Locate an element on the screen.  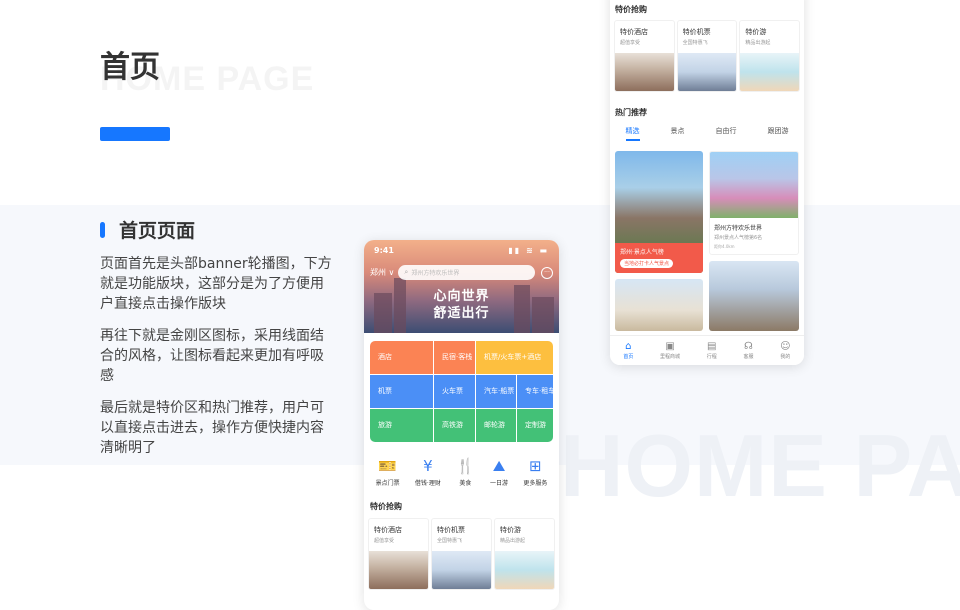
section-title: 首页页面 is located at coordinates (147, 229).